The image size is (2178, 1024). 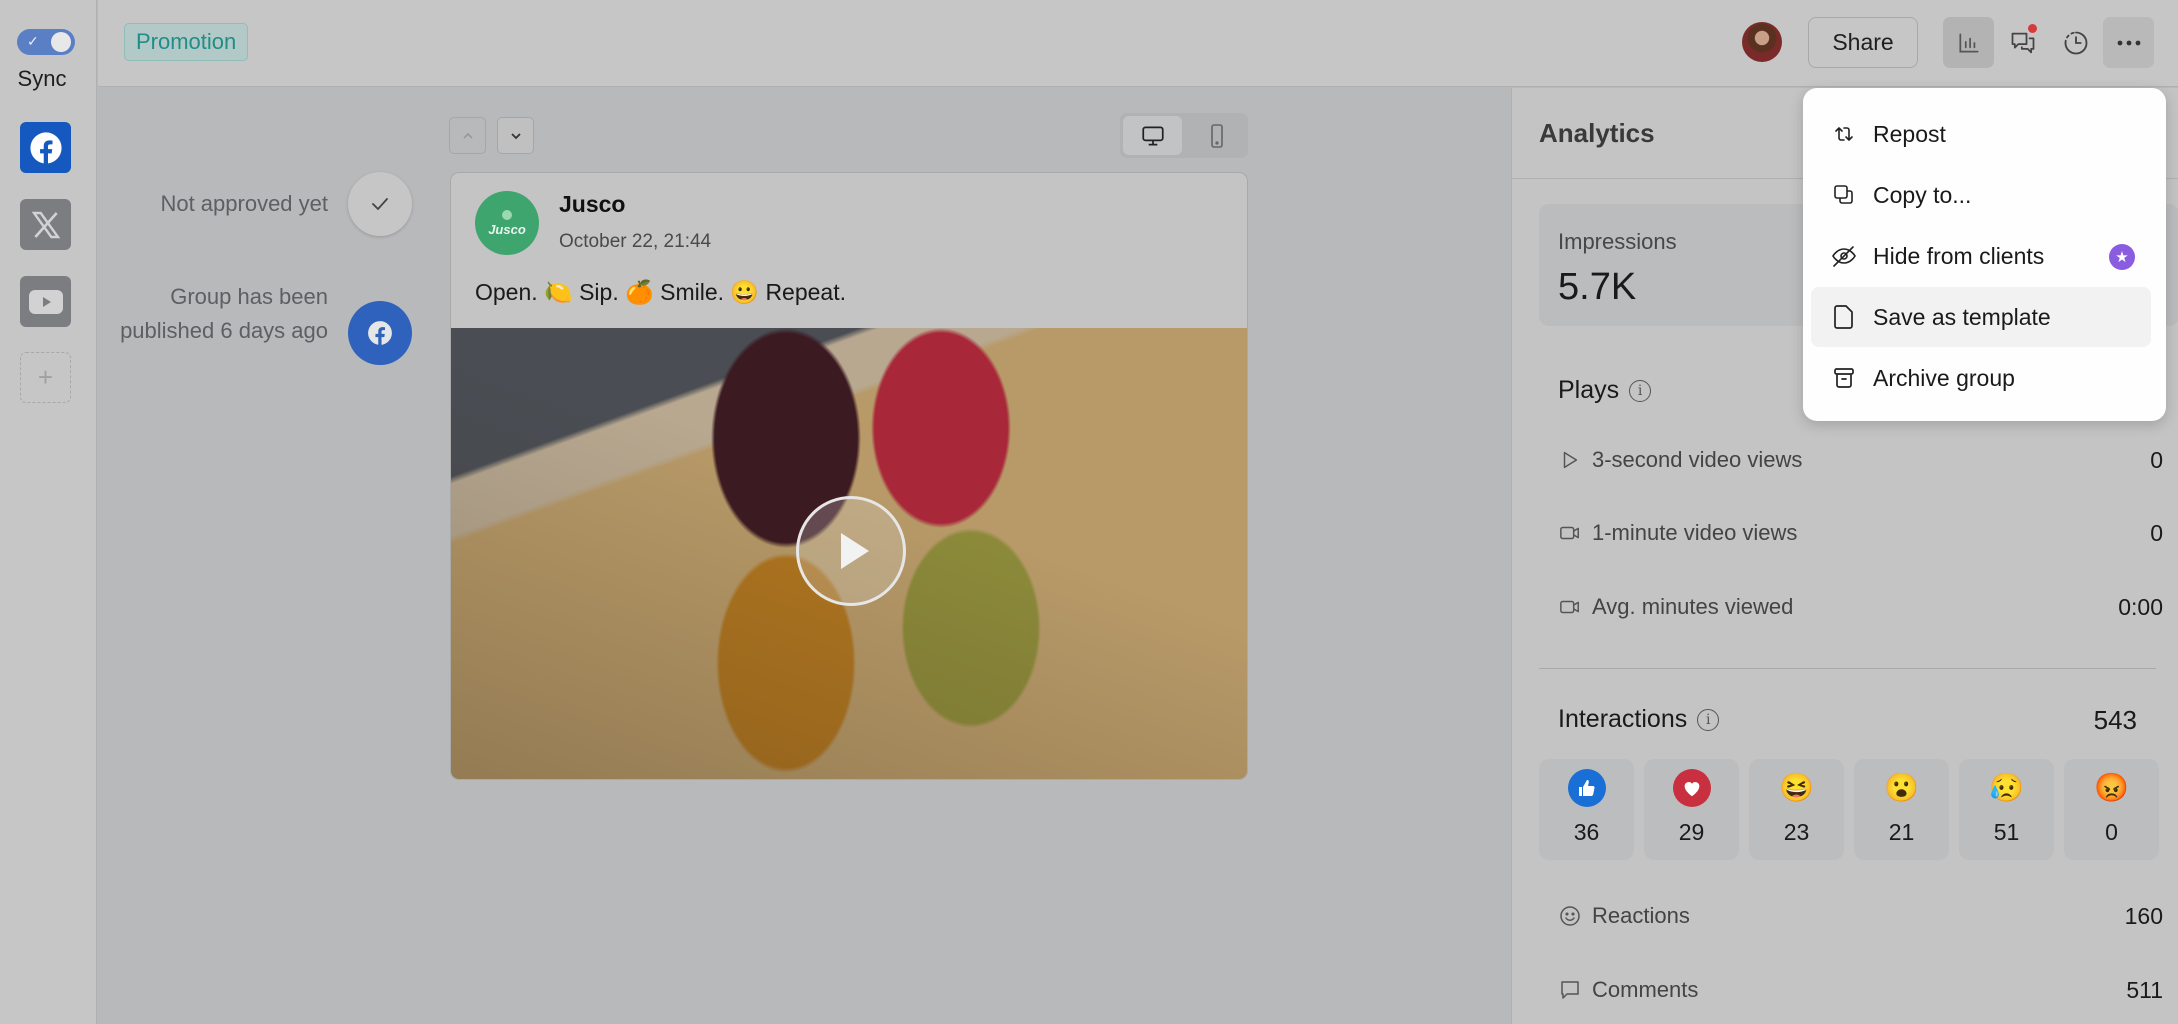 What do you see at coordinates (1863, 42) in the screenshot?
I see `share-button: Share` at bounding box center [1863, 42].